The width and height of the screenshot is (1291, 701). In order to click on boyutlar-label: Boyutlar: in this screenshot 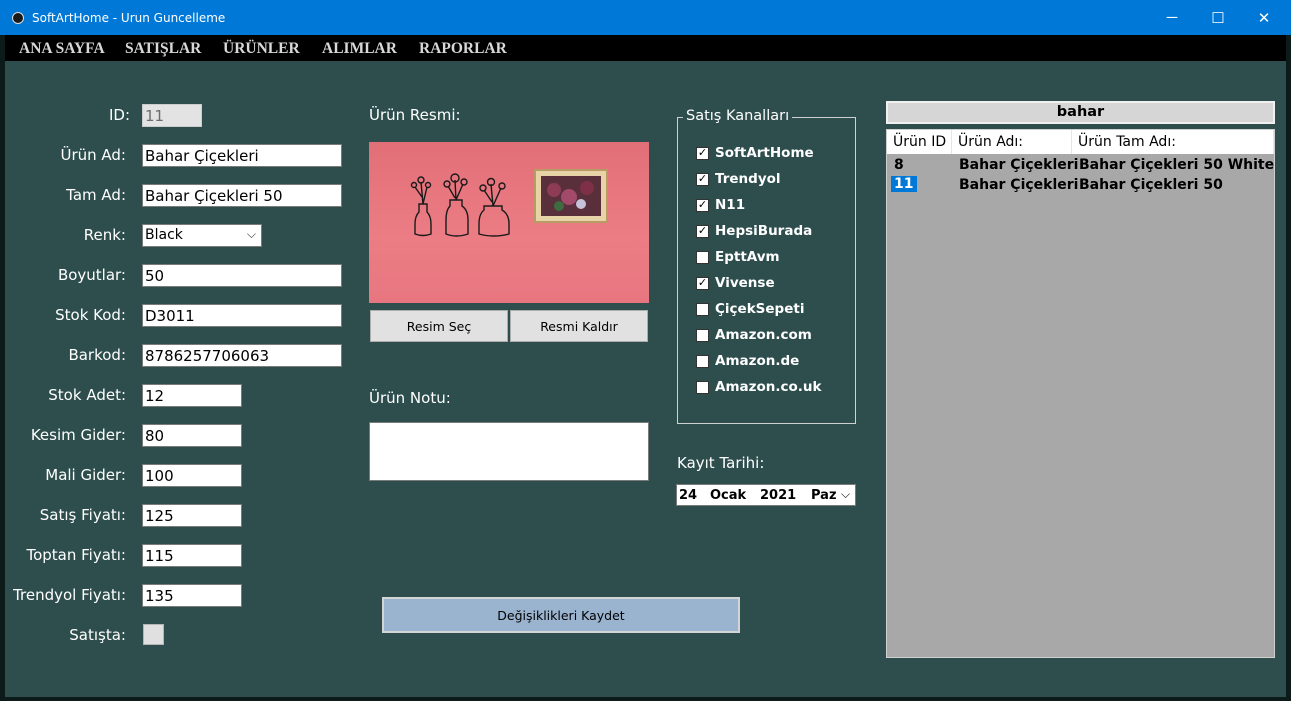, I will do `click(91, 275)`.